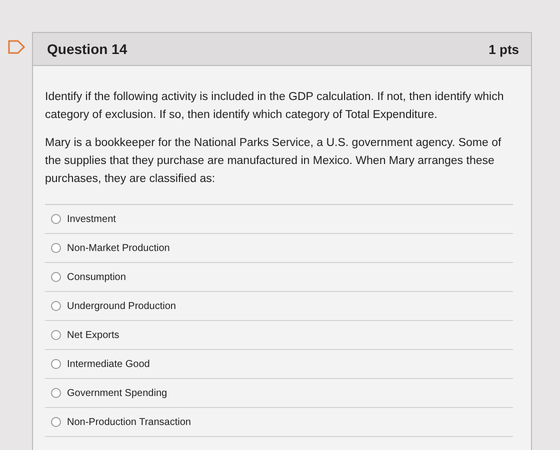 Image resolution: width=560 pixels, height=450 pixels. I want to click on answer-option: Non-Market Production, so click(279, 248).